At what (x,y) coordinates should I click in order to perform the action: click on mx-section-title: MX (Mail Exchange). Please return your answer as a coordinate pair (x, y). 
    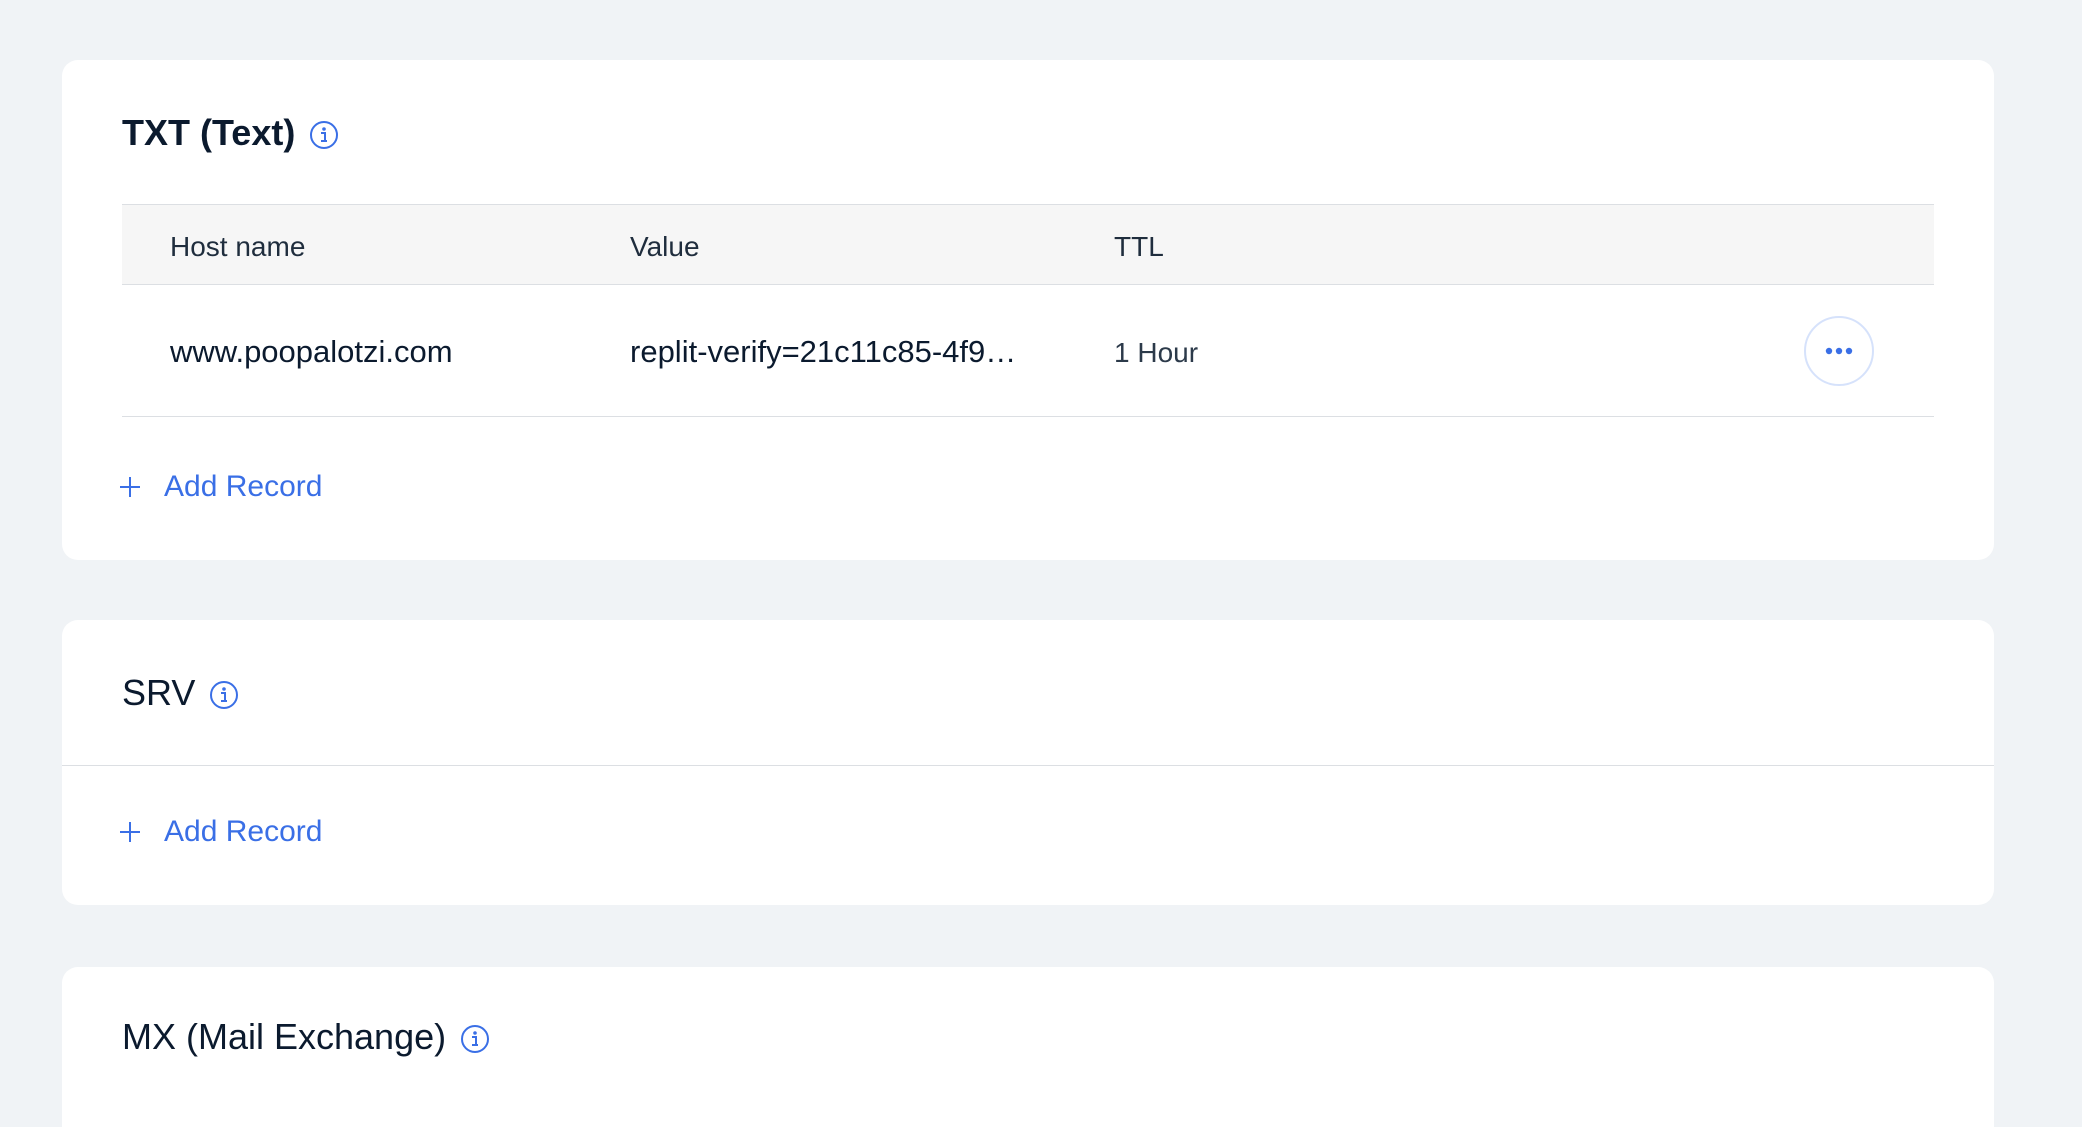
    Looking at the image, I should click on (284, 1036).